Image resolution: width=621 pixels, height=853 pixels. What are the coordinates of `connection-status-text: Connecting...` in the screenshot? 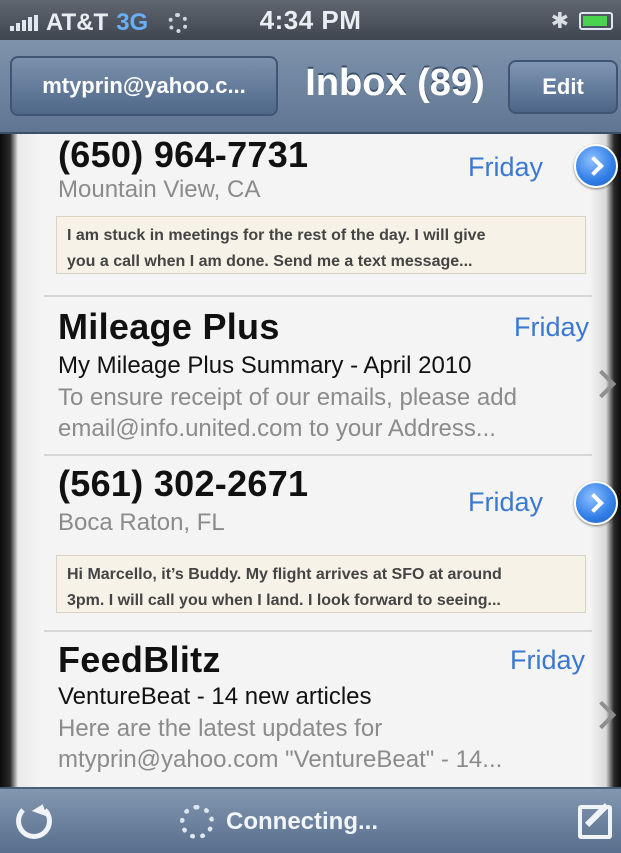 It's located at (302, 821).